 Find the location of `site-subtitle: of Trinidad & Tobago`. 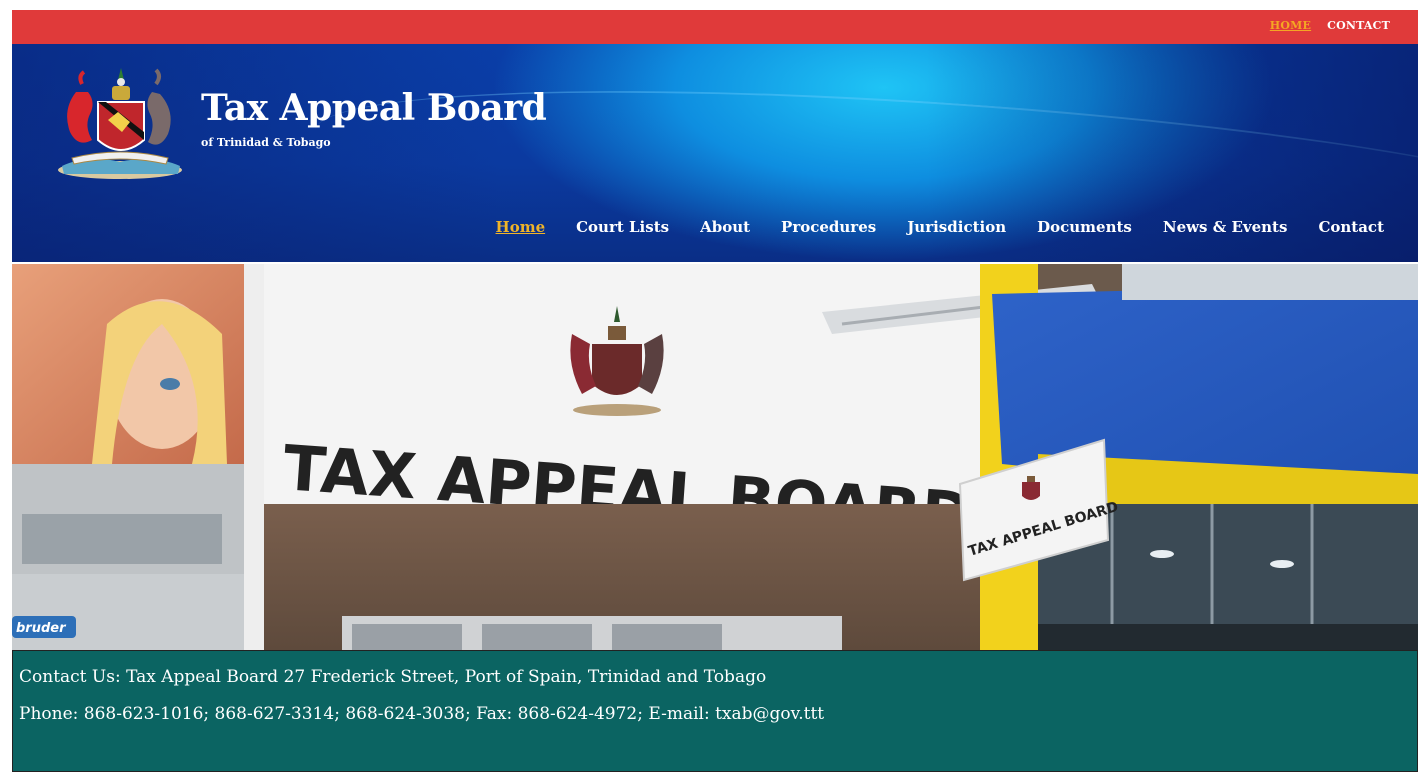

site-subtitle: of Trinidad & Tobago is located at coordinates (266, 142).